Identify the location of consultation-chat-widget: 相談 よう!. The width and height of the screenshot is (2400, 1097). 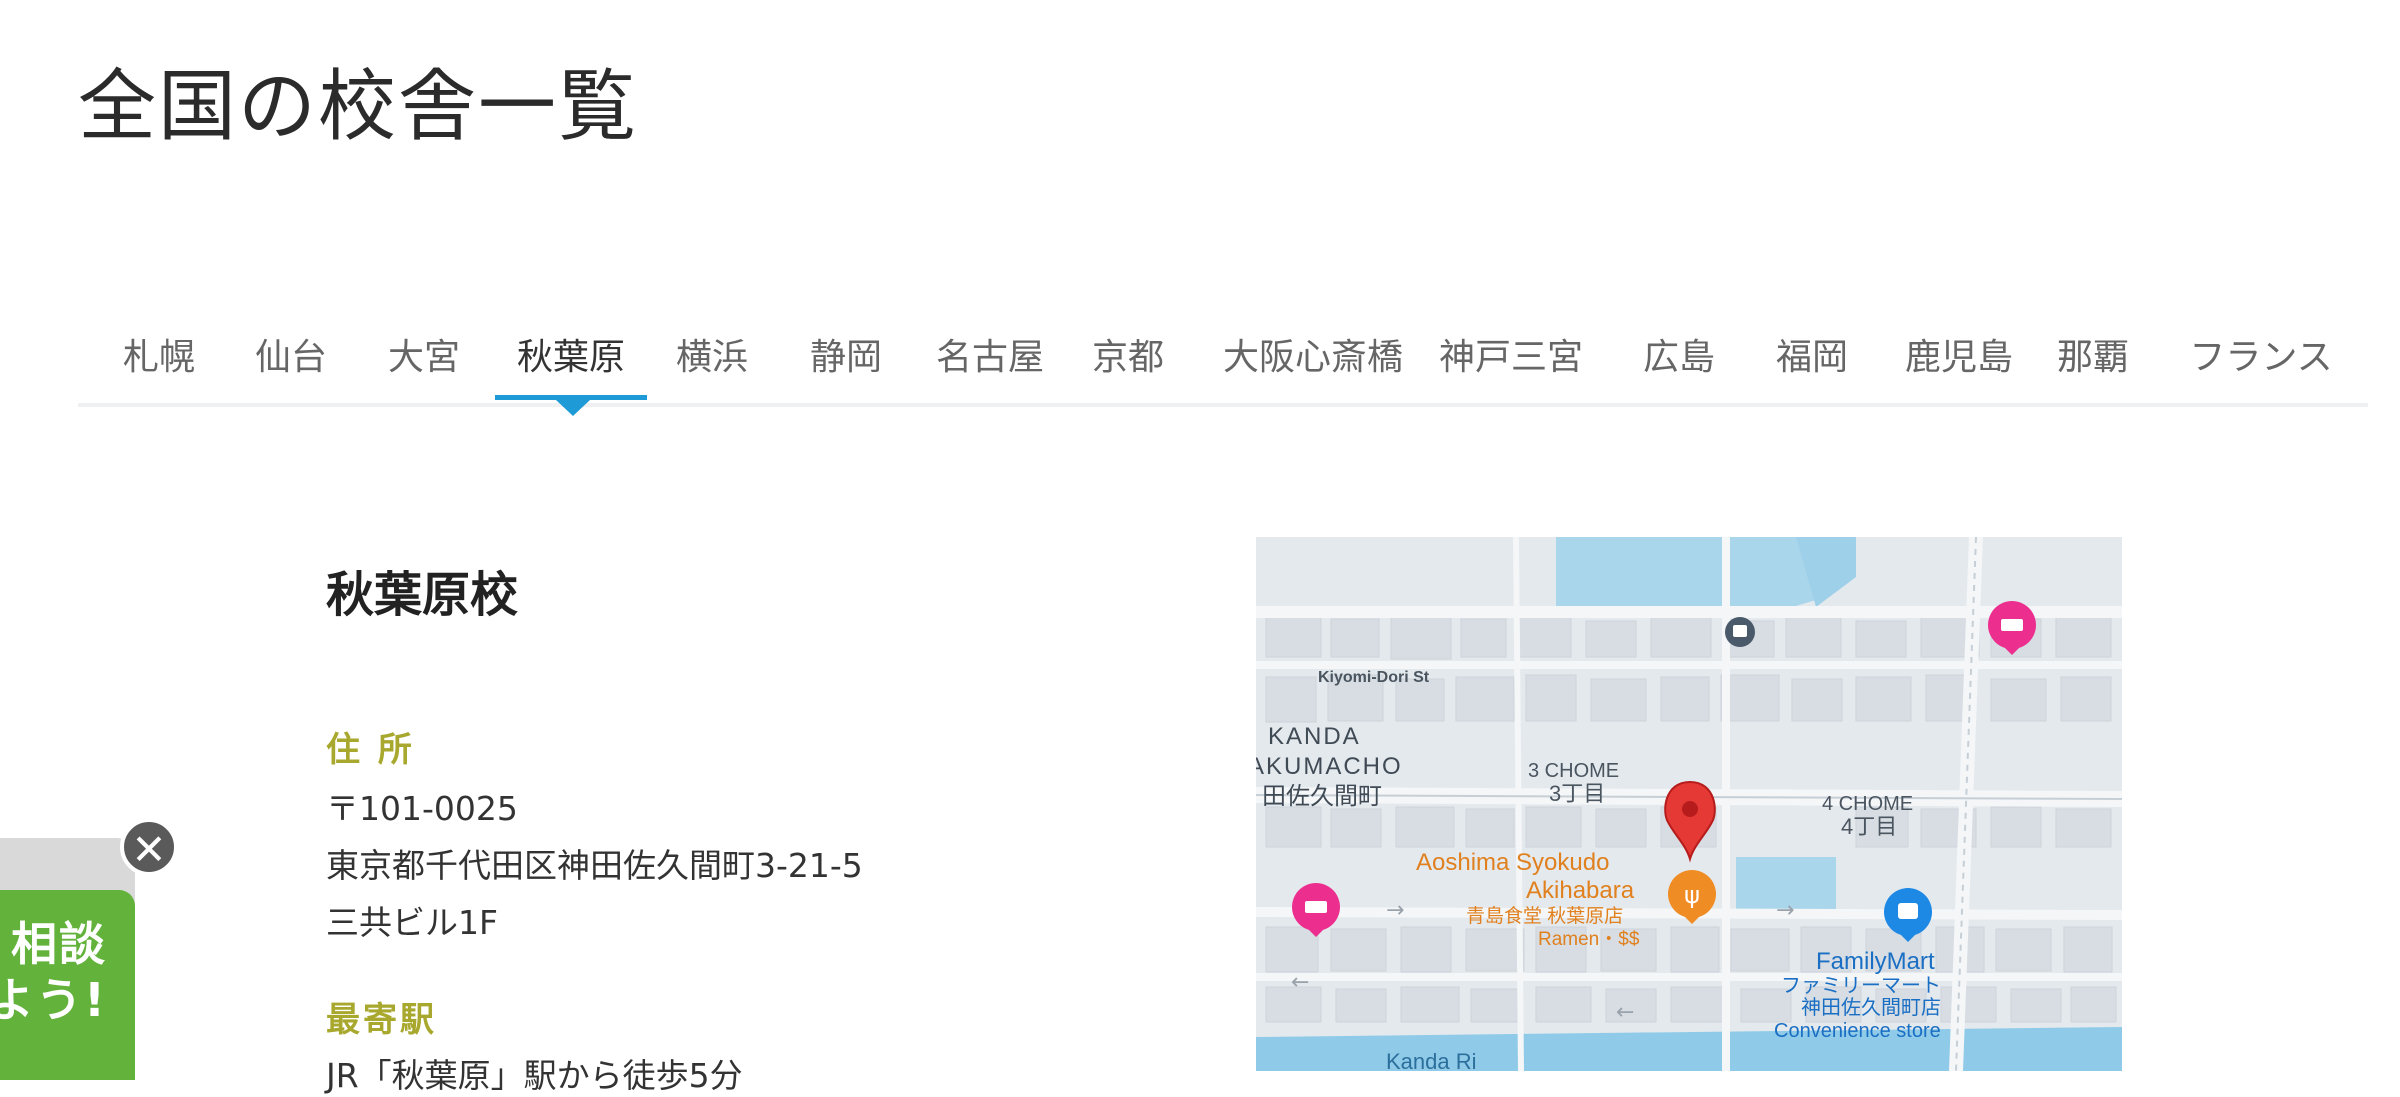
(70, 959).